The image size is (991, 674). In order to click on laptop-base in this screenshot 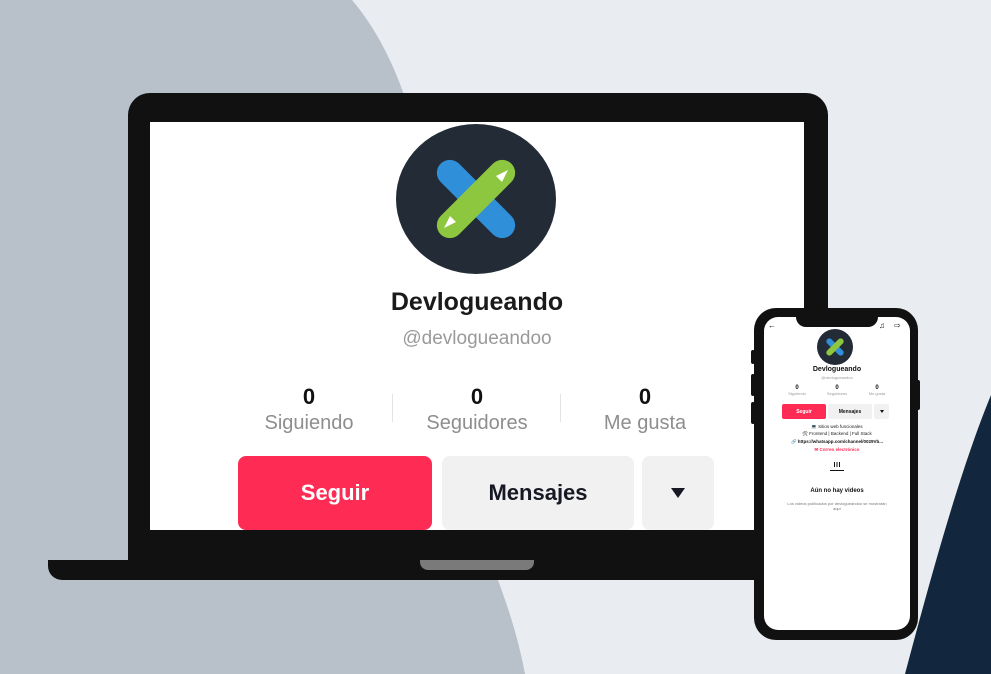, I will do `click(418, 570)`.